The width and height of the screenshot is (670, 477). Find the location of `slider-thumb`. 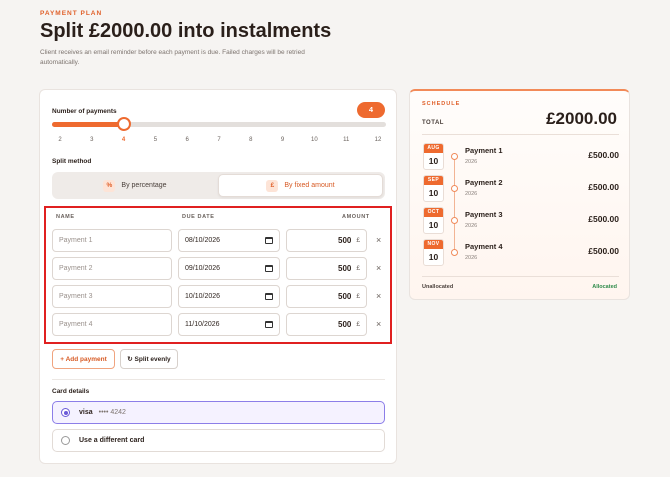

slider-thumb is located at coordinates (123, 124).